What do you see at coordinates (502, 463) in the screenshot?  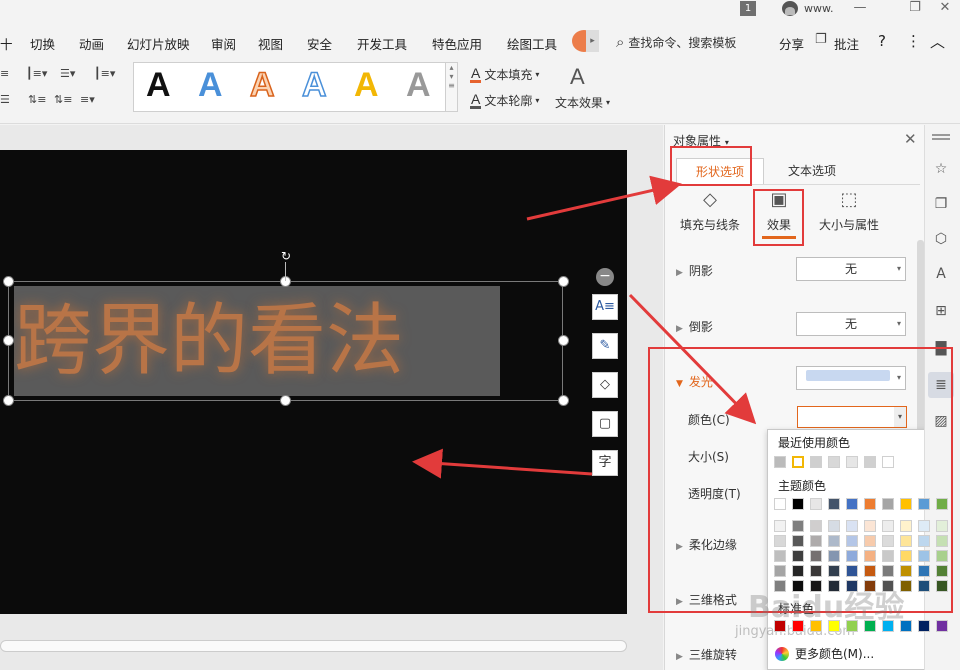 I see `arrow-to-slide` at bounding box center [502, 463].